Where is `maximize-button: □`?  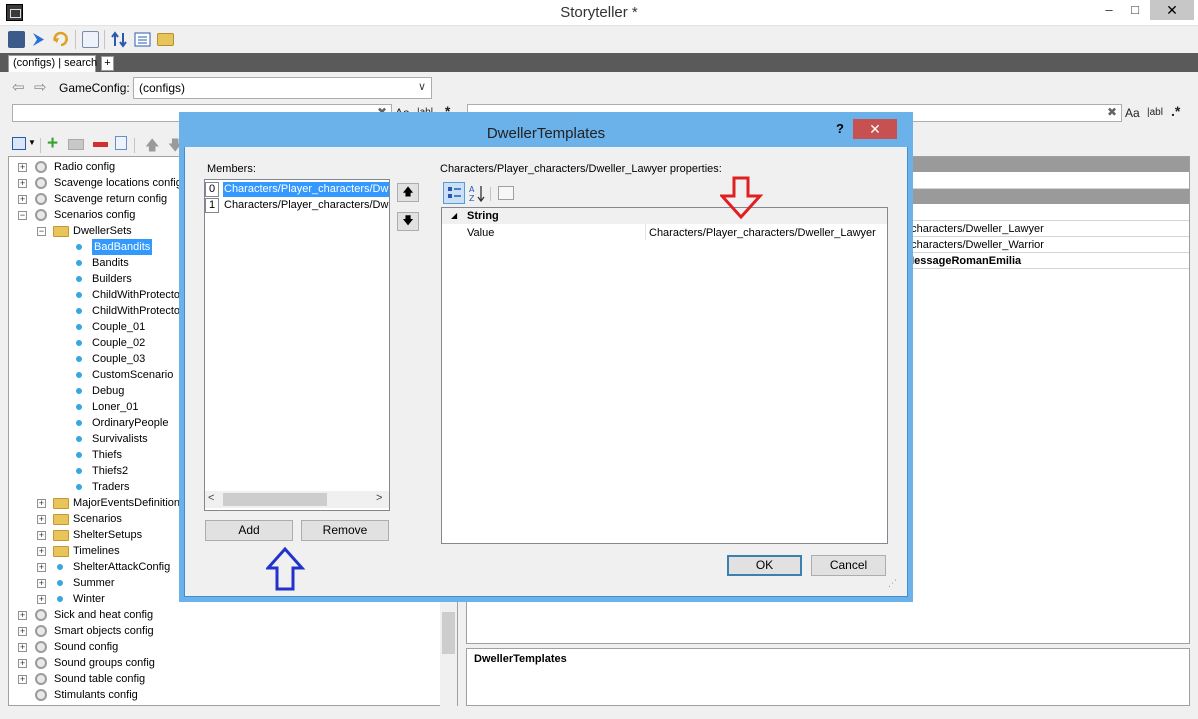
maximize-button: □ is located at coordinates (1135, 10).